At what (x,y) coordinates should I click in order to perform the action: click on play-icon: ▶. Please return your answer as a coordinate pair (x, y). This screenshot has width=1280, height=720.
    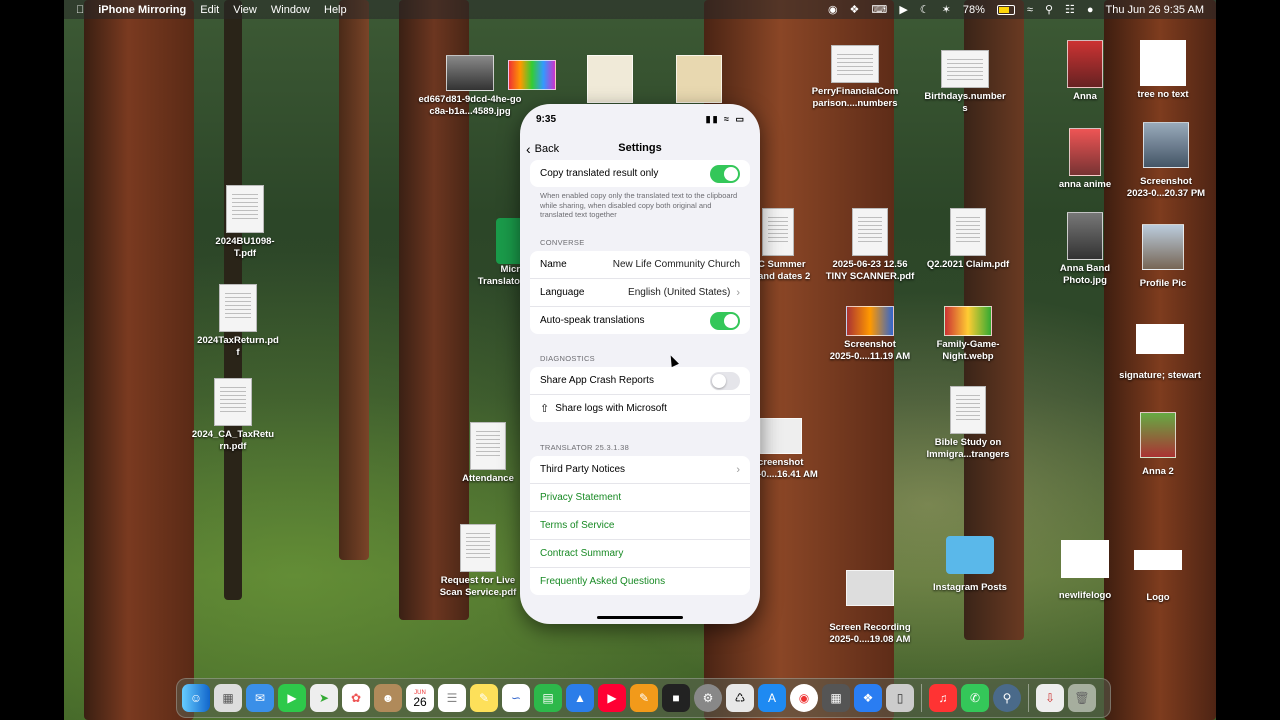
    Looking at the image, I should click on (903, 9).